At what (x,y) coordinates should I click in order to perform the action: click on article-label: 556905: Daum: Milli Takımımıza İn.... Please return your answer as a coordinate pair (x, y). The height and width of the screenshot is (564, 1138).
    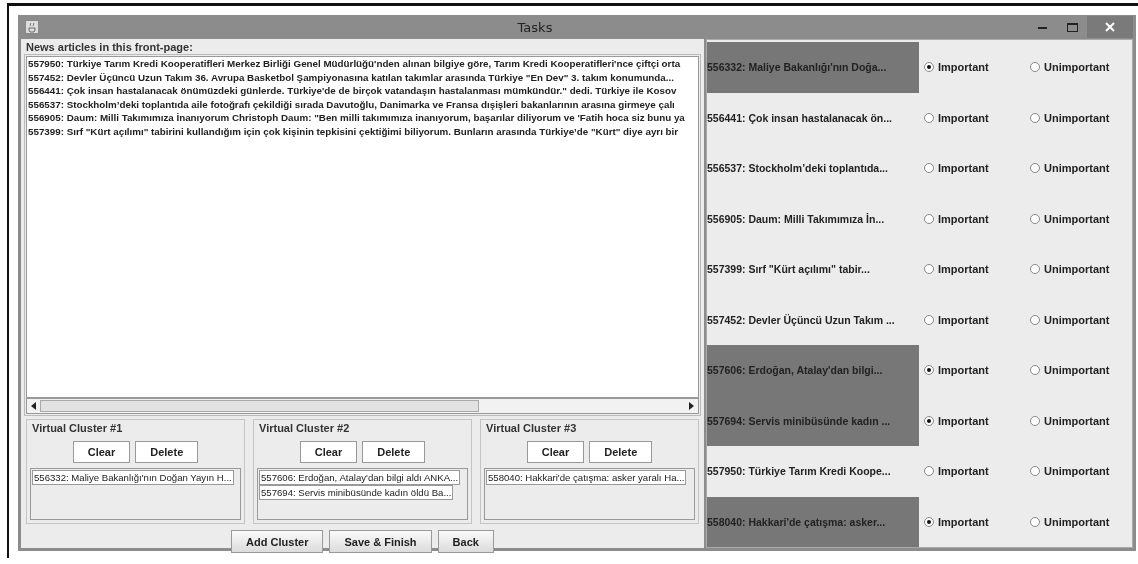
    Looking at the image, I should click on (796, 219).